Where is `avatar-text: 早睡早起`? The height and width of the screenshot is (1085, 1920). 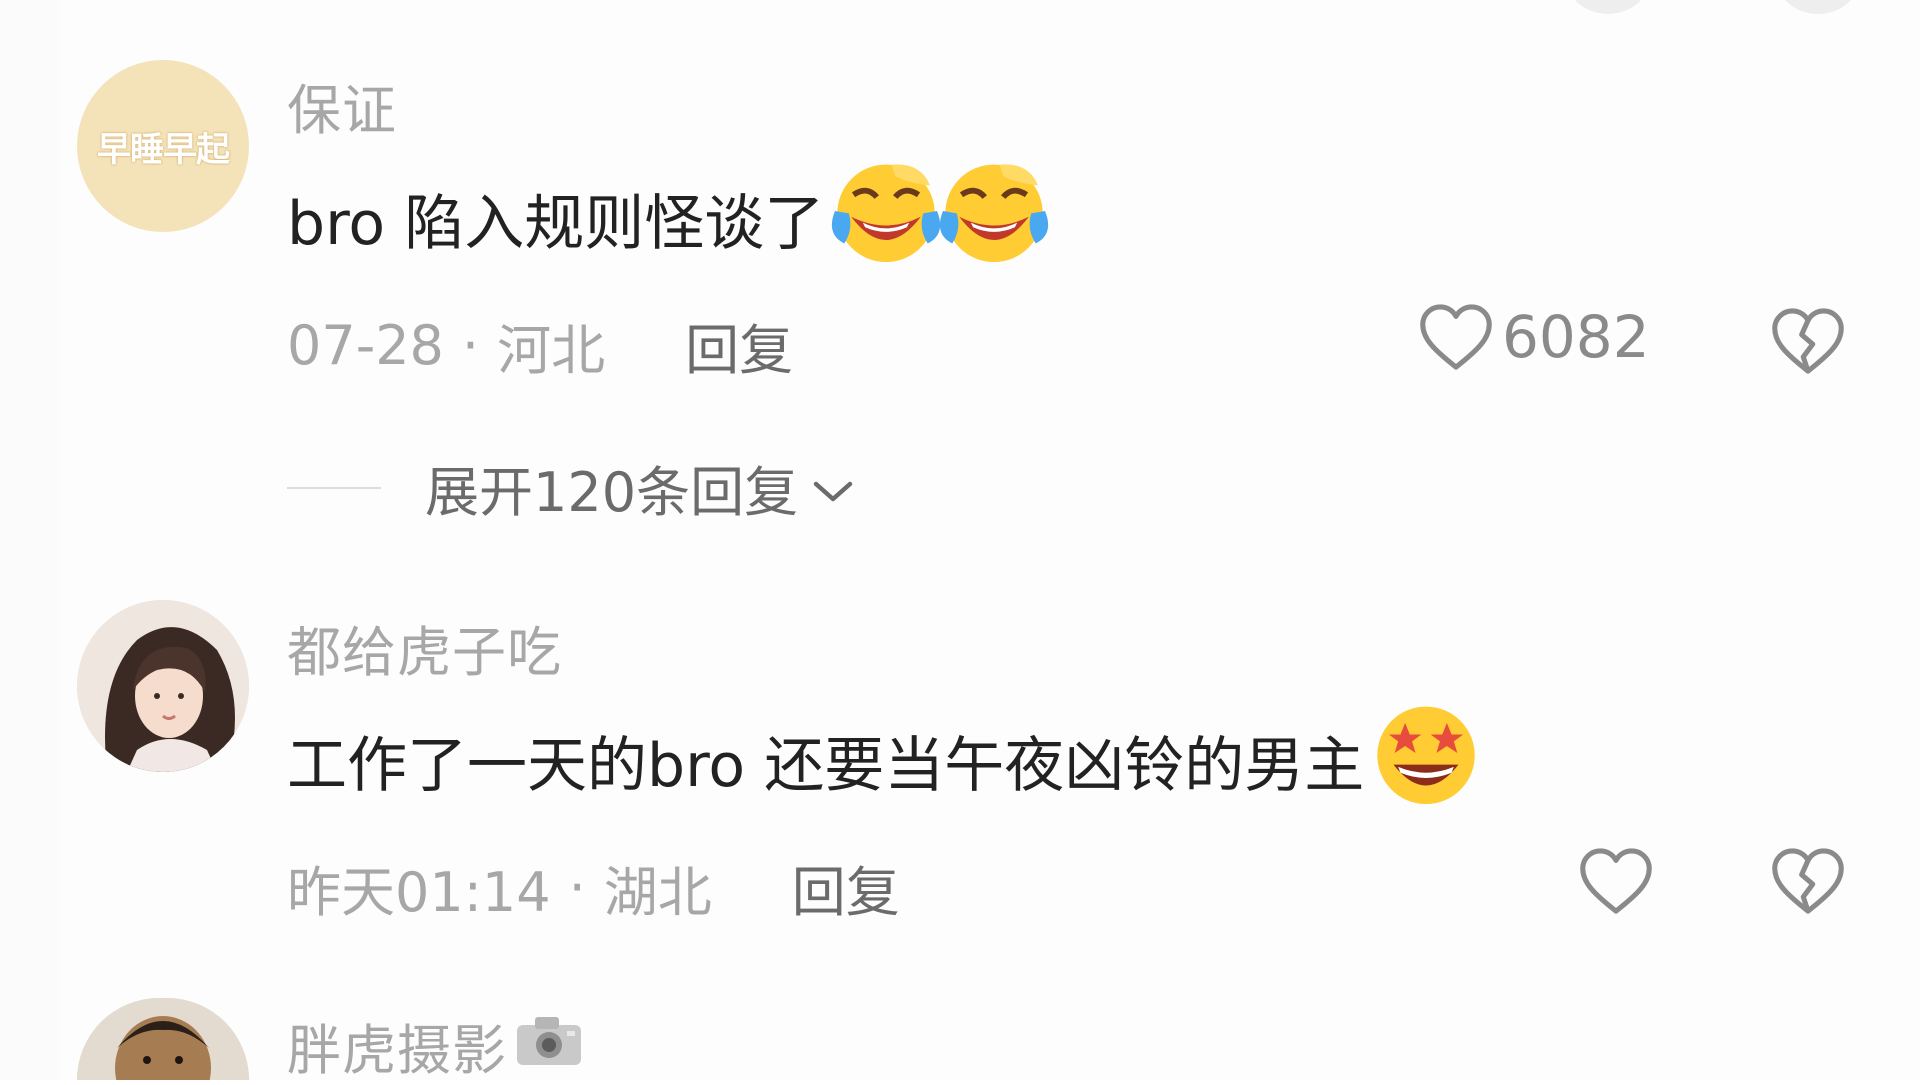
avatar-text: 早睡早起 is located at coordinates (163, 149).